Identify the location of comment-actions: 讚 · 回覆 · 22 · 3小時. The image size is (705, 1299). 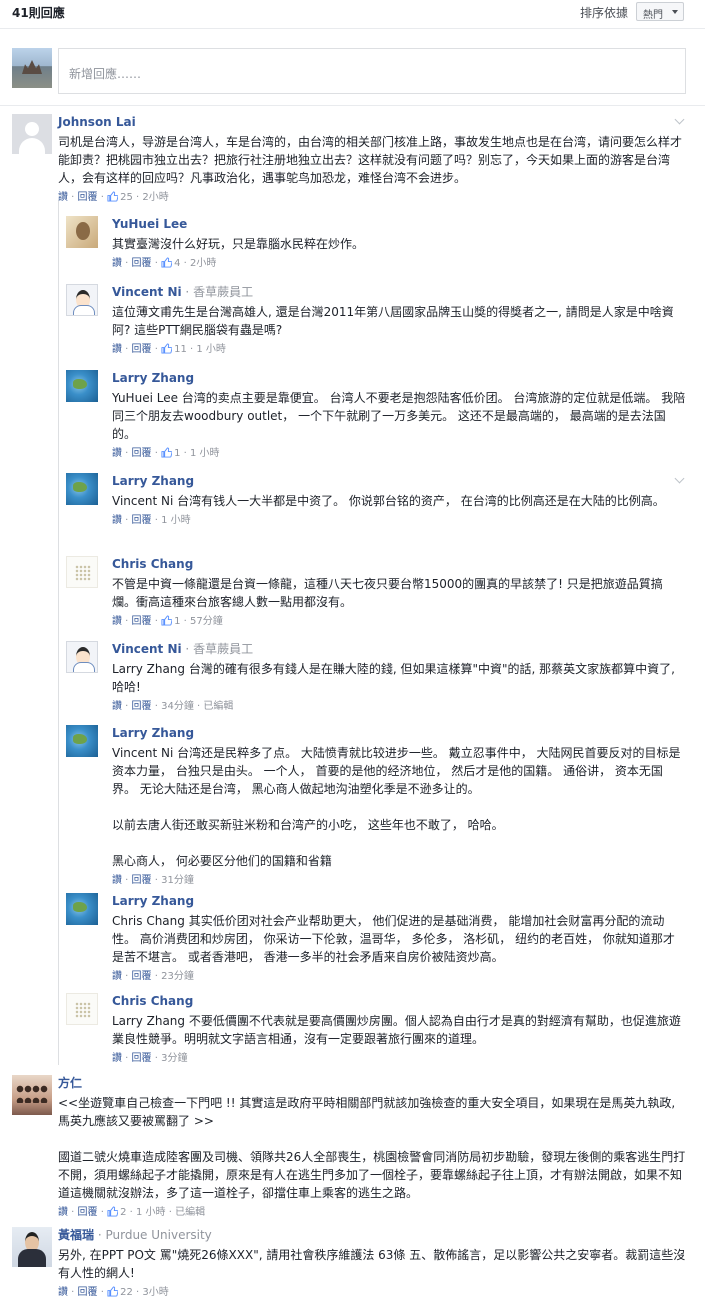
(113, 1292).